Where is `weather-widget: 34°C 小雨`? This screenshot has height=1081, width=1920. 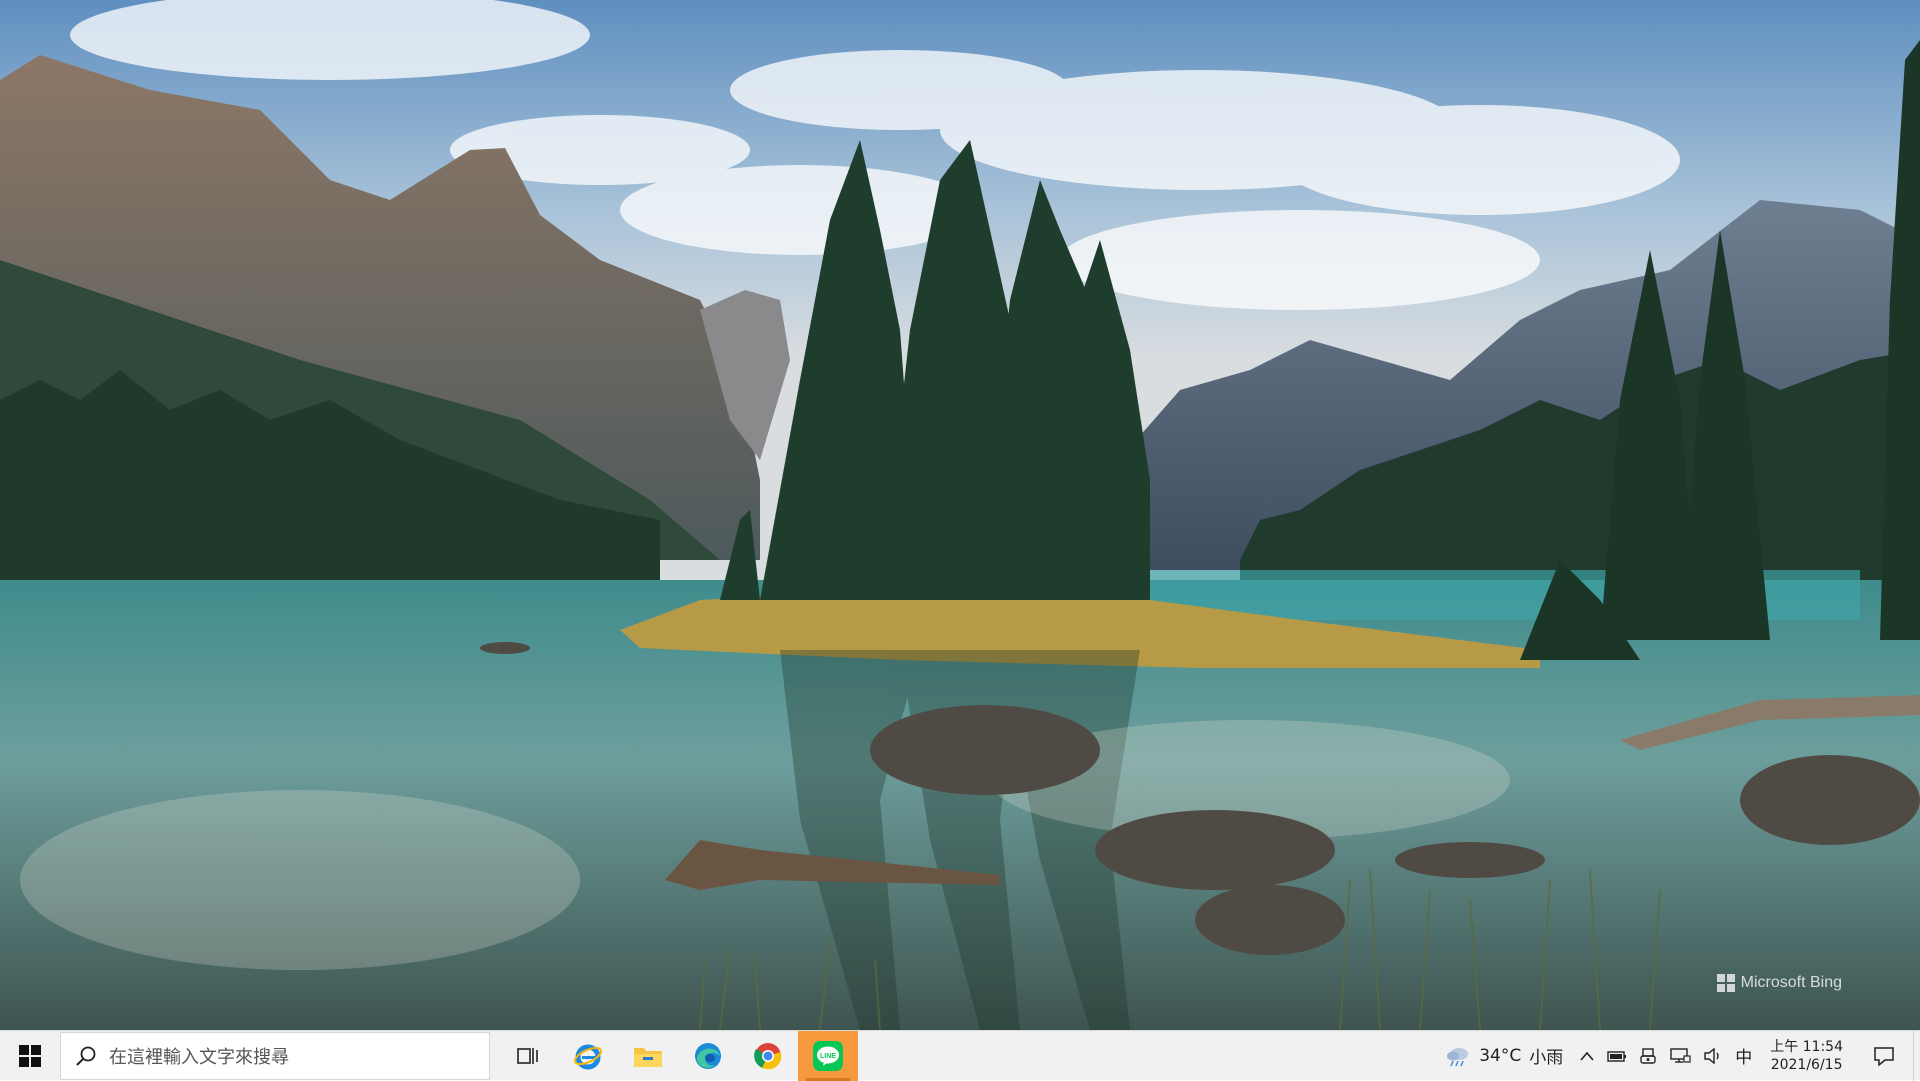
weather-widget: 34°C 小雨 is located at coordinates (1504, 1056).